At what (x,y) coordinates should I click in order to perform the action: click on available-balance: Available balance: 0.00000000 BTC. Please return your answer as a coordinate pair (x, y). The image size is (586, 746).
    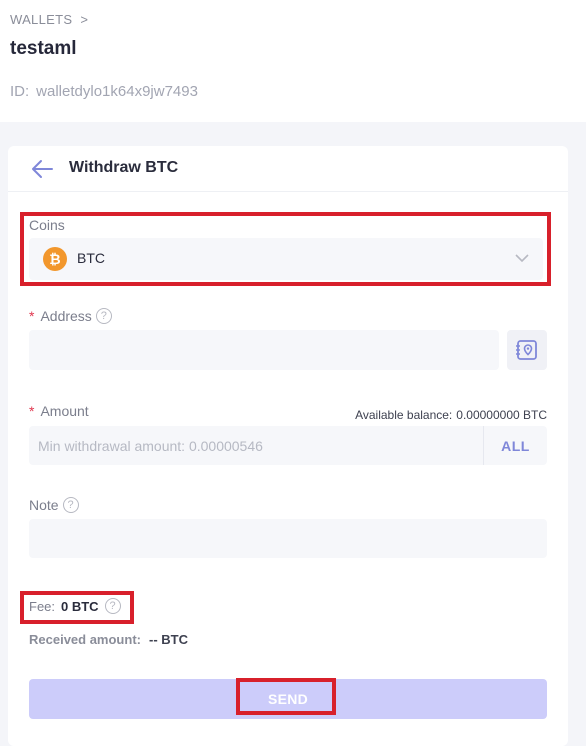
    Looking at the image, I should click on (451, 415).